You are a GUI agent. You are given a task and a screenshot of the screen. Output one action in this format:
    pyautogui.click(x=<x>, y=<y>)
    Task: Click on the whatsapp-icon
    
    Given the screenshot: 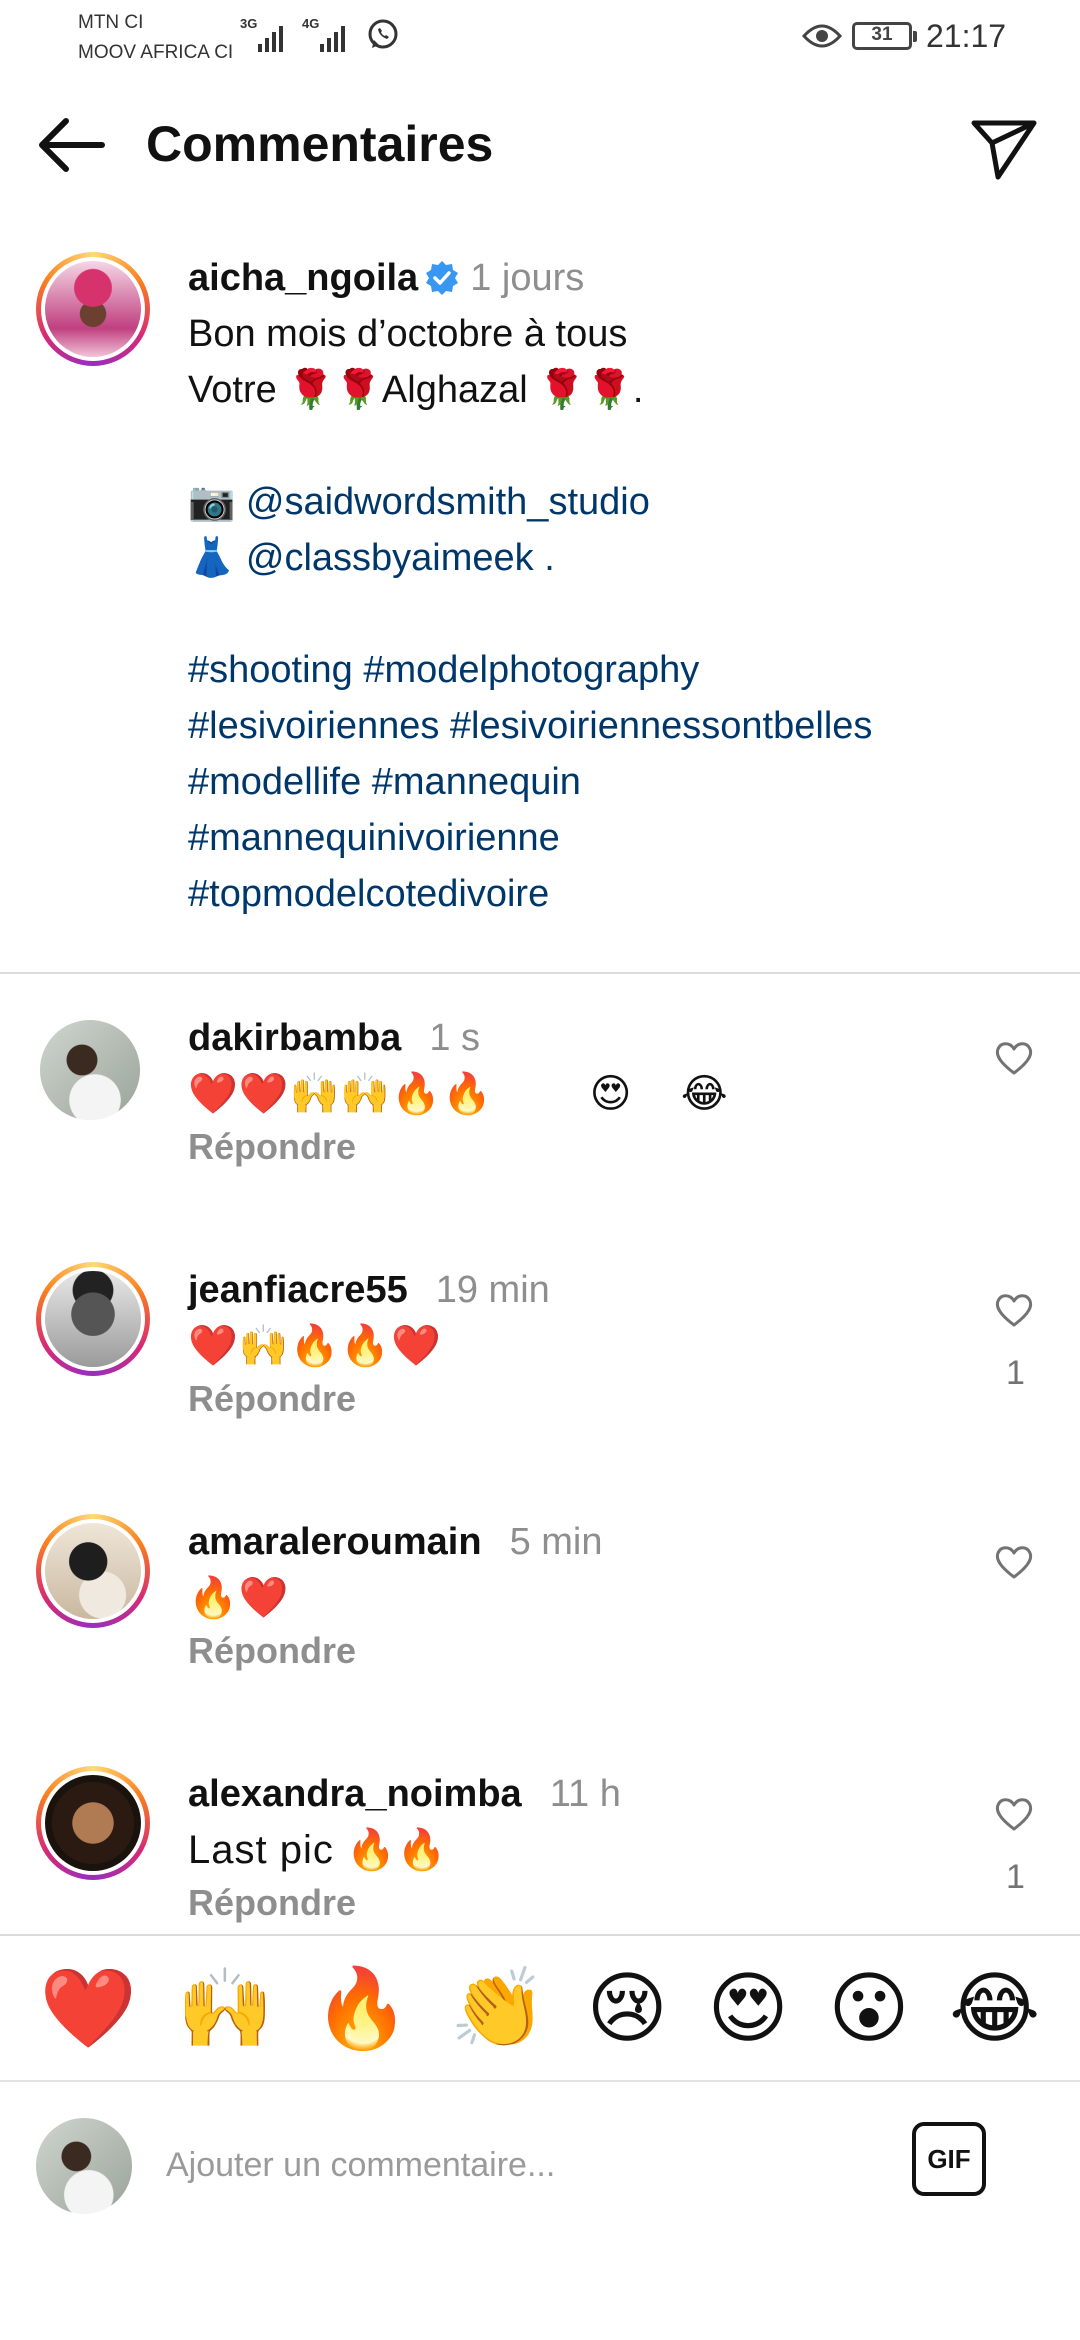 What is the action you would take?
    pyautogui.click(x=383, y=34)
    